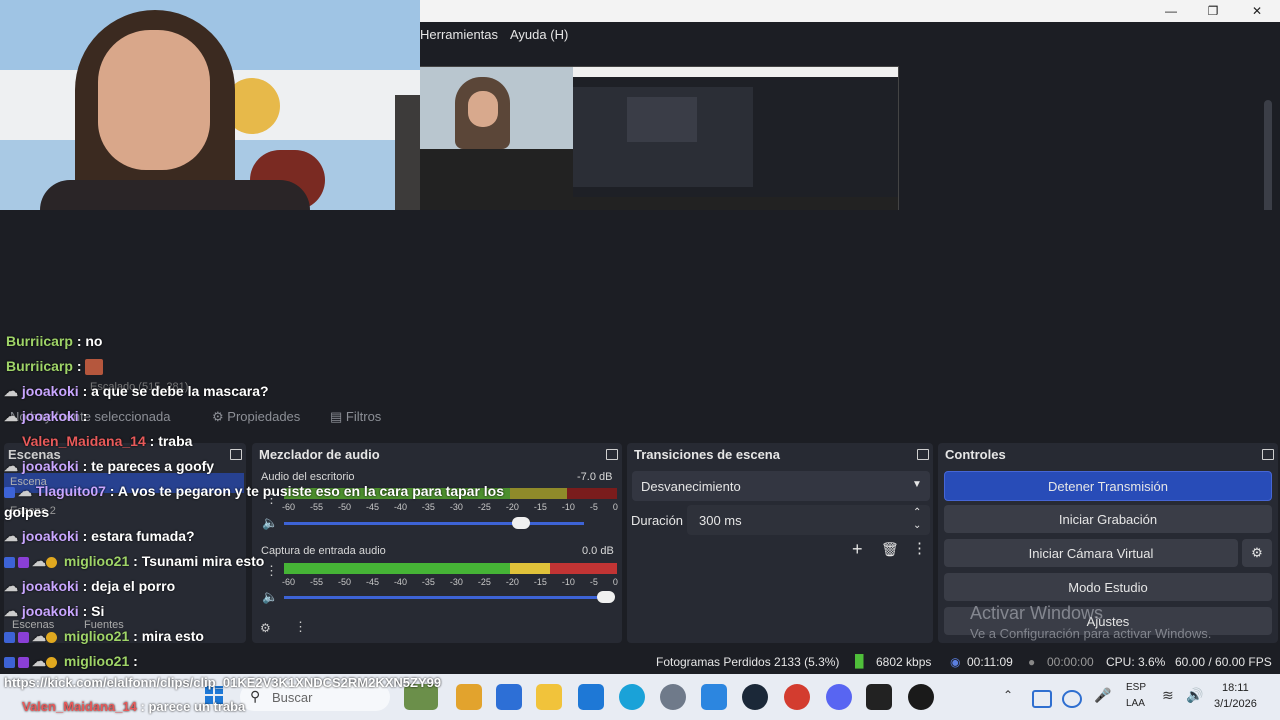  Describe the element at coordinates (917, 525) in the screenshot. I see `chevron-down-icon: ⌄` at that location.